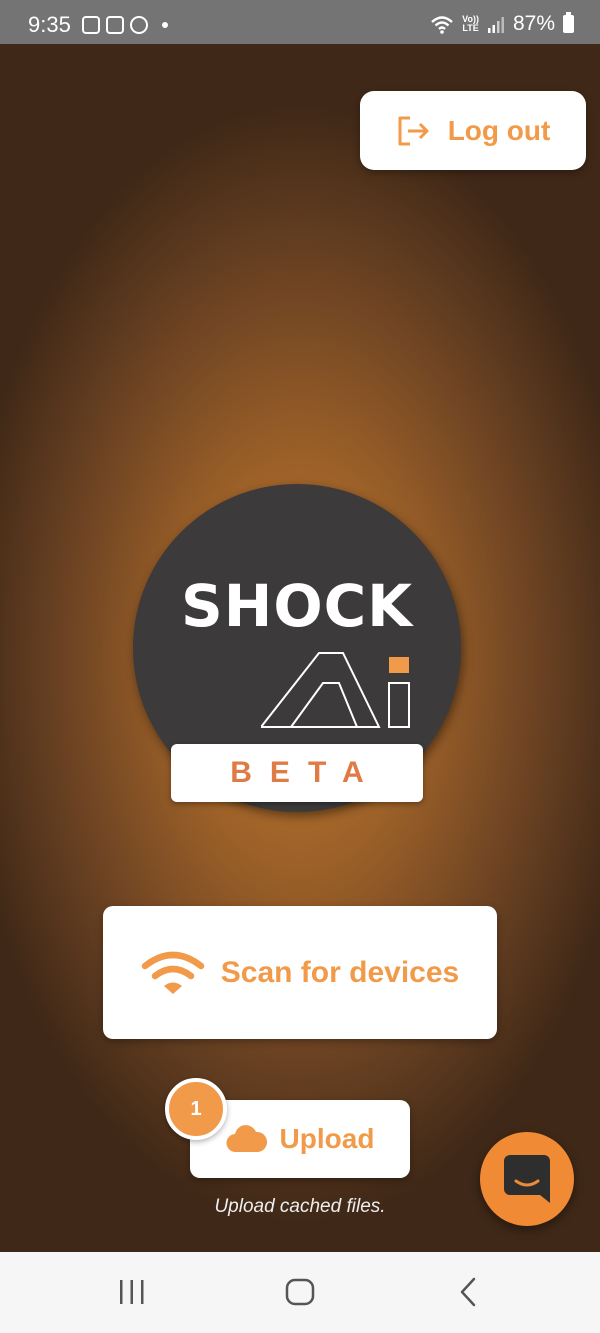 This screenshot has width=600, height=1333. What do you see at coordinates (49, 24) in the screenshot?
I see `status-time: 9:35` at bounding box center [49, 24].